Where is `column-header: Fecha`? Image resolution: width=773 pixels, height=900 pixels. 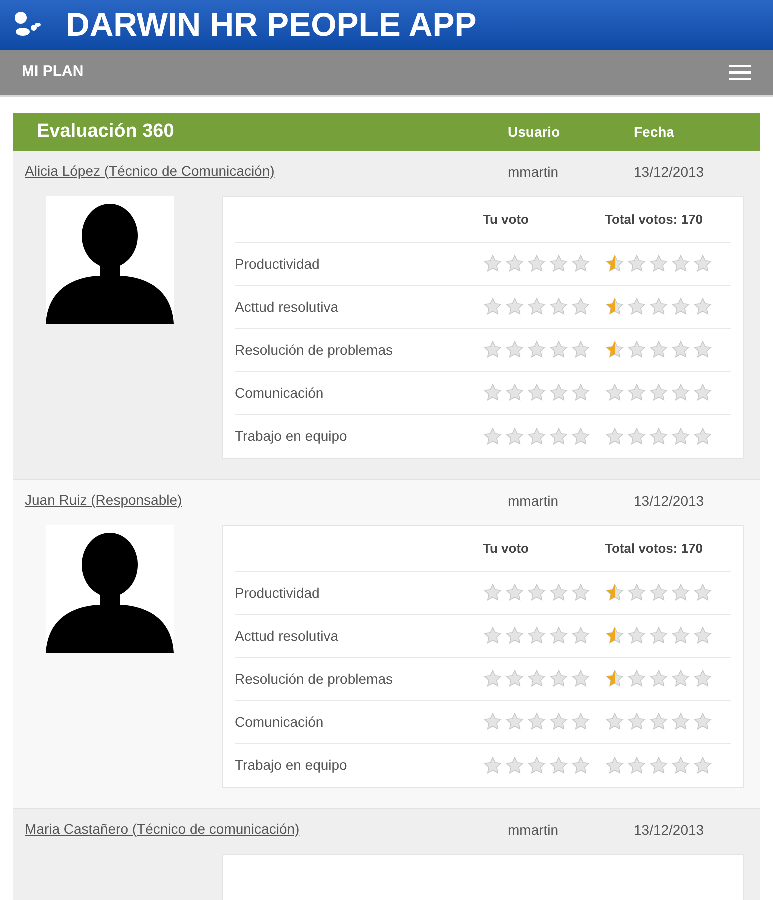 column-header: Fecha is located at coordinates (655, 132).